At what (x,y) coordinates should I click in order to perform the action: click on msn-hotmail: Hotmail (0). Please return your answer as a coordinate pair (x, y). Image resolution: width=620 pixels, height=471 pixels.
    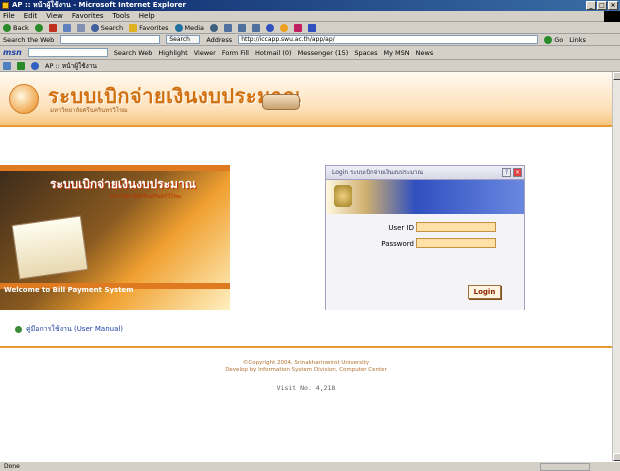
    Looking at the image, I should click on (273, 53).